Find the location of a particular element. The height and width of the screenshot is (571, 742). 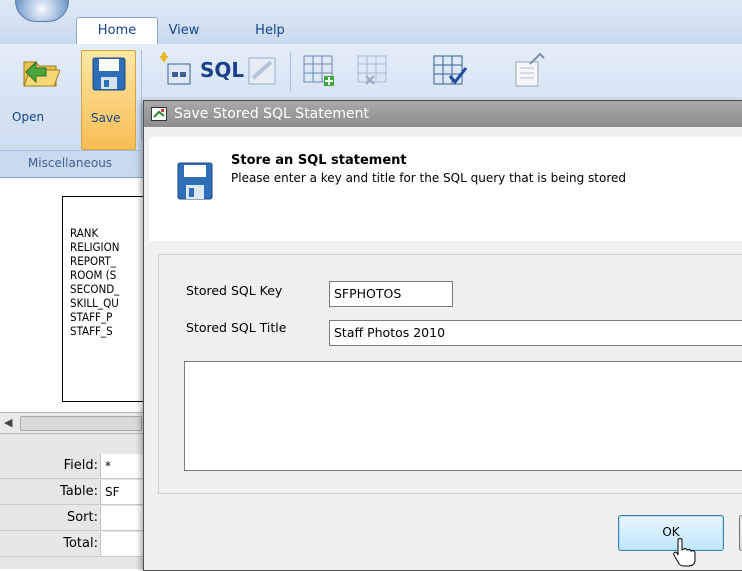

key-label: Stored SQL Key is located at coordinates (234, 290).